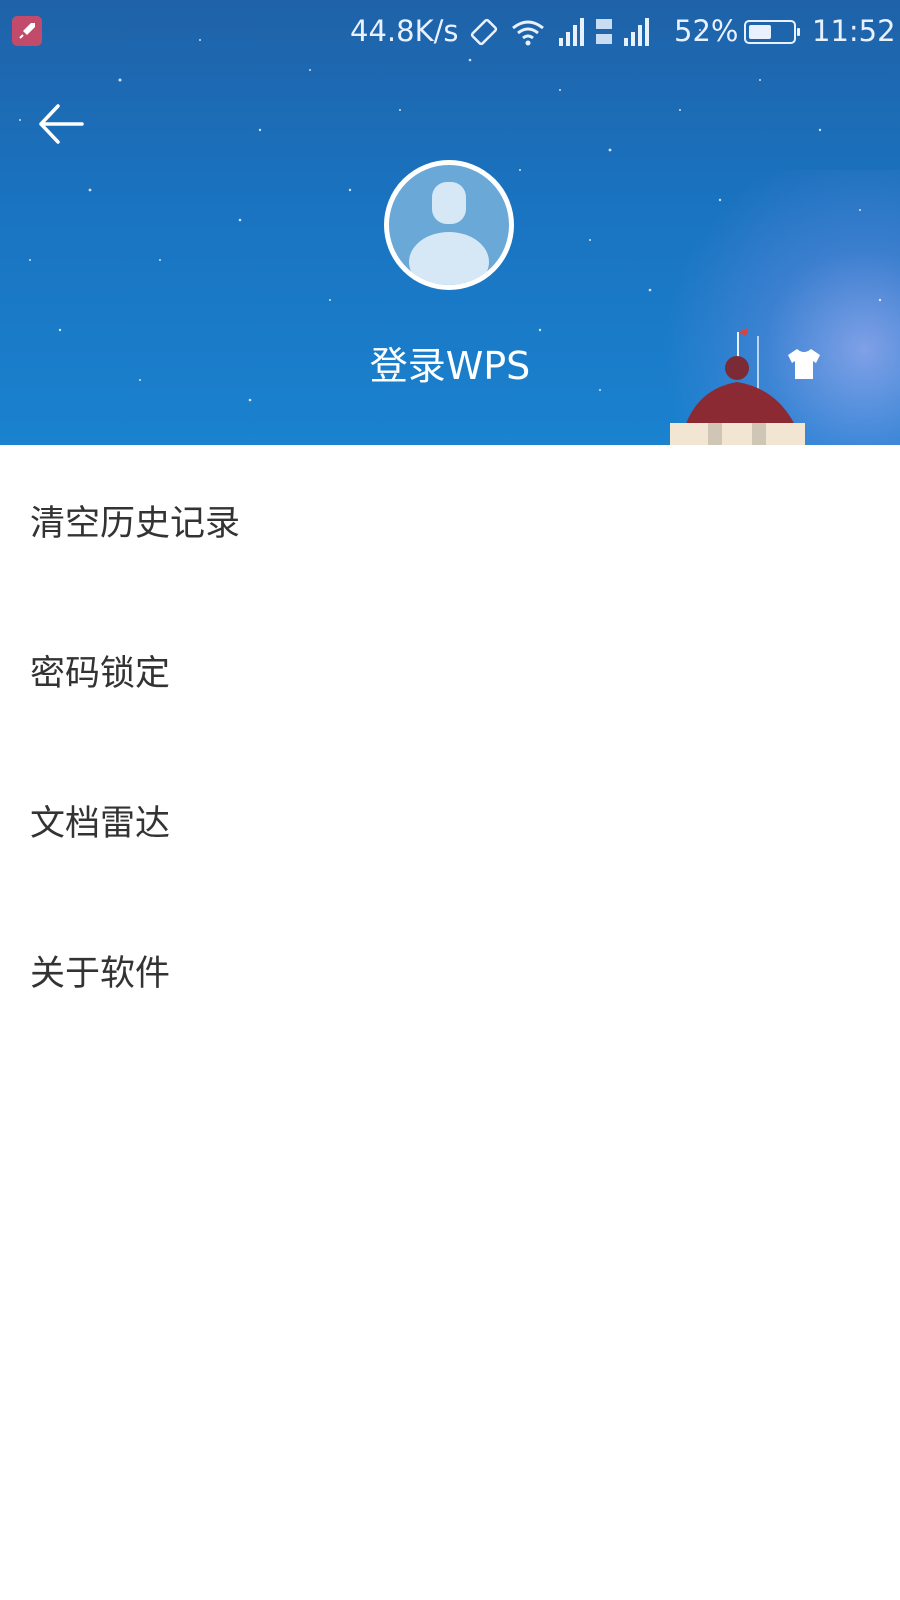  Describe the element at coordinates (450, 670) in the screenshot. I see `menu-item-password-lock: 密码锁定` at that location.